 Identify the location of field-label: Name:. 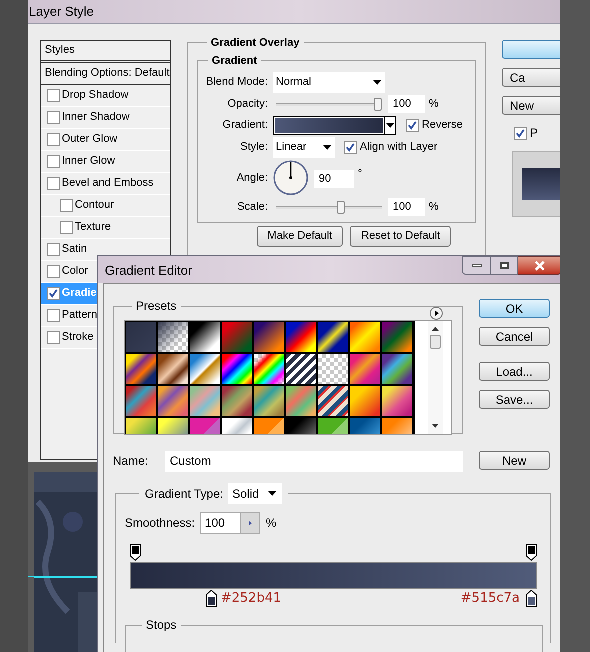
(131, 461).